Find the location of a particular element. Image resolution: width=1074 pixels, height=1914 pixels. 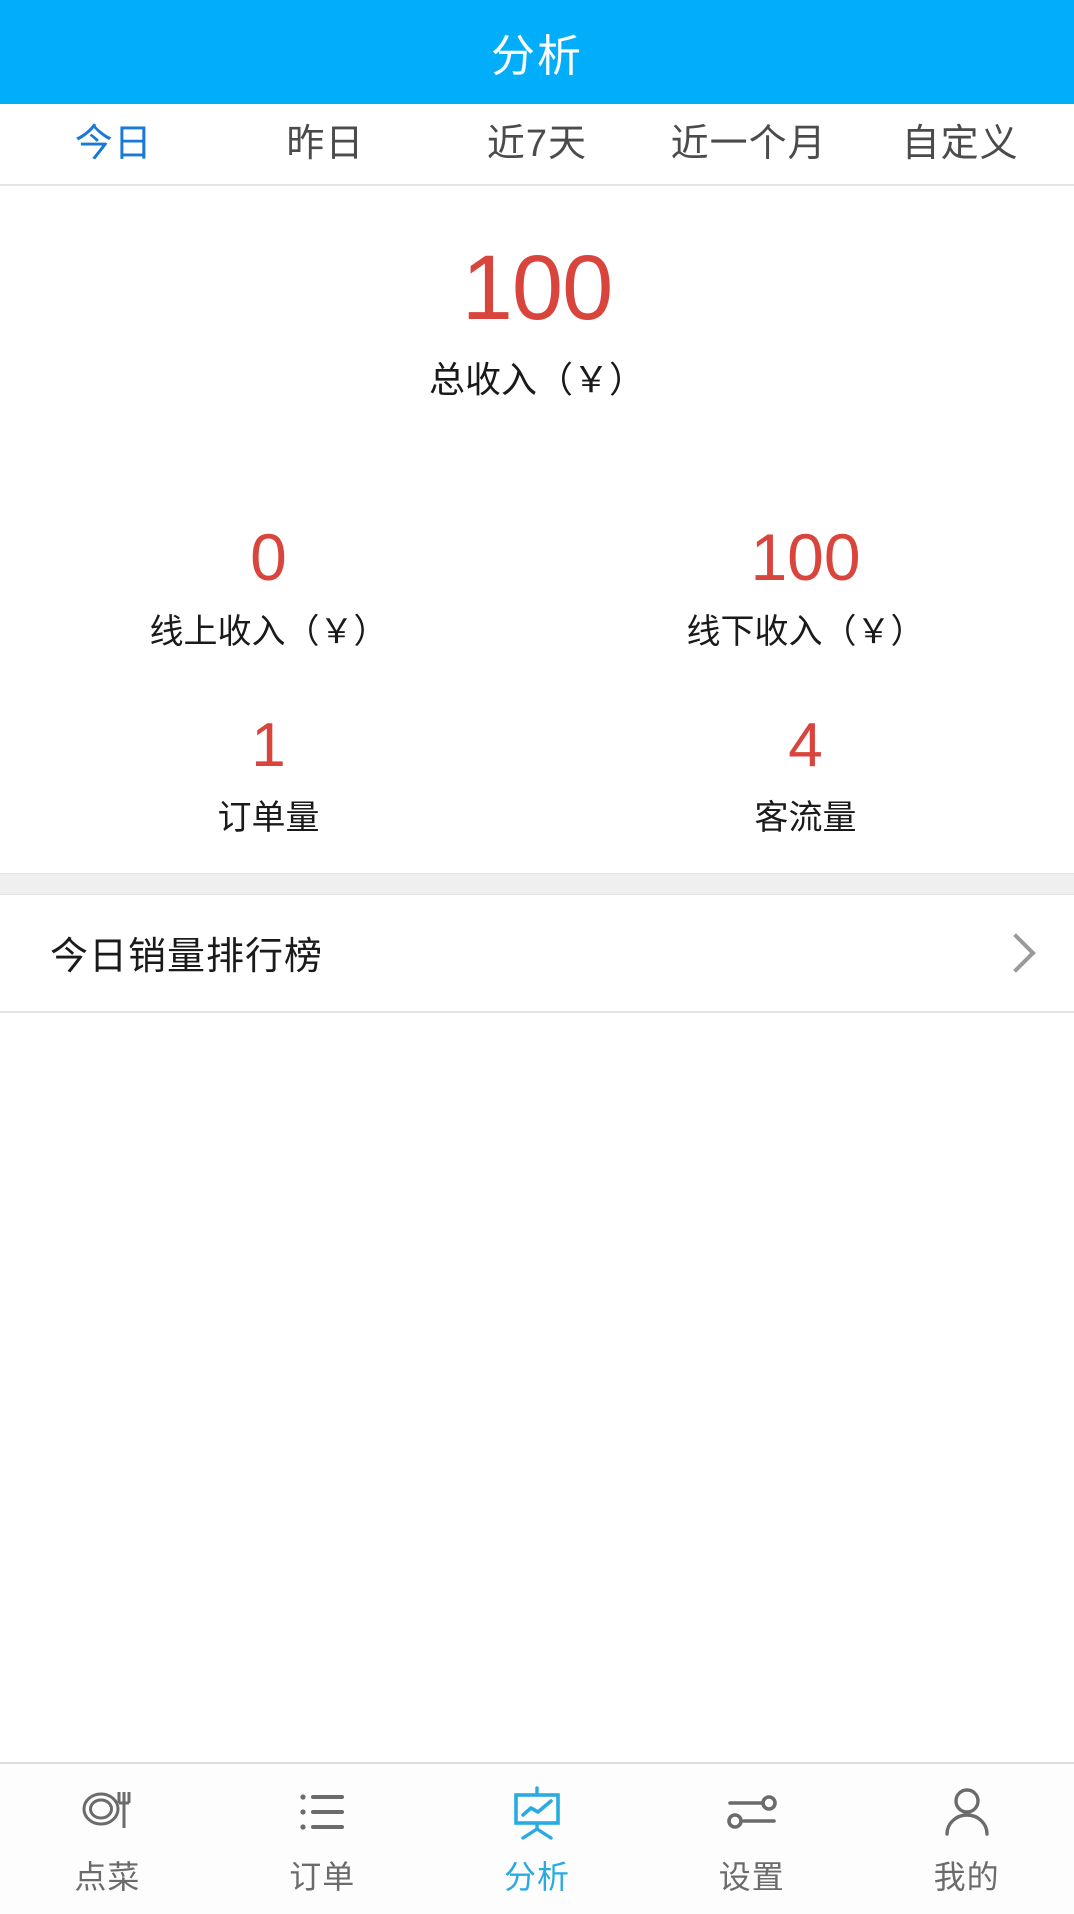

online-income-value: 0 is located at coordinates (268, 556).